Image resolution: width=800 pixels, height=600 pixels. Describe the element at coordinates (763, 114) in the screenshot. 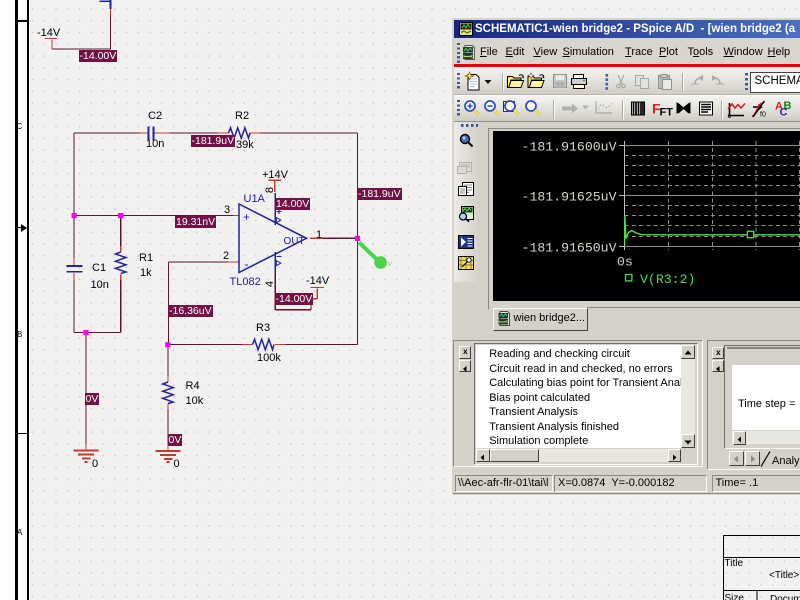

I see `svg-text: f0` at that location.